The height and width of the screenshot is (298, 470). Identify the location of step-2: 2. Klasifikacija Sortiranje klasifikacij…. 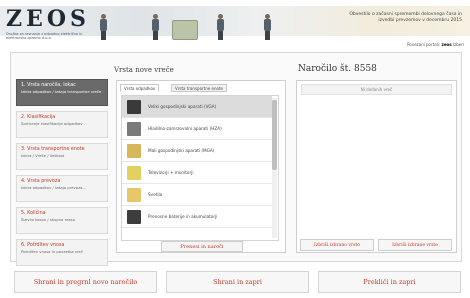
(62, 124).